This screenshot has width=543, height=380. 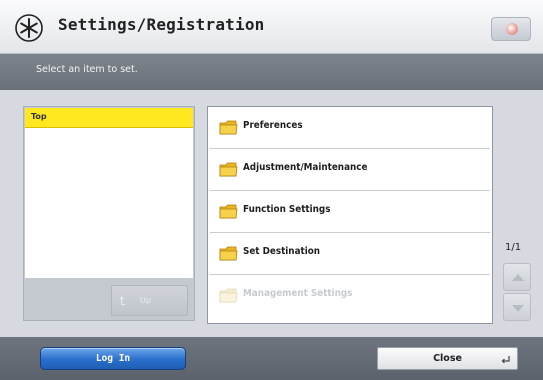 I want to click on page-title: Settings/Registration, so click(x=161, y=24).